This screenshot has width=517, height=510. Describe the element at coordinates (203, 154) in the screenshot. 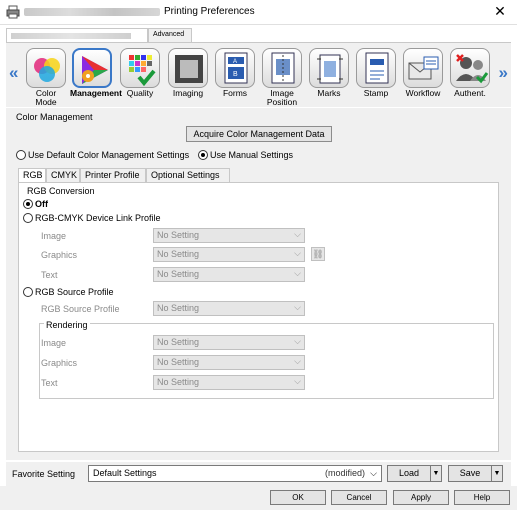

I see `radio-selected-icon` at that location.